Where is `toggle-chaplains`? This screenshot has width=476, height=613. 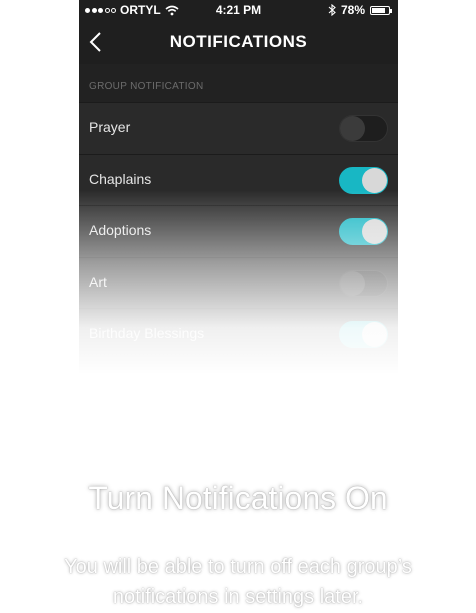
toggle-chaplains is located at coordinates (363, 180).